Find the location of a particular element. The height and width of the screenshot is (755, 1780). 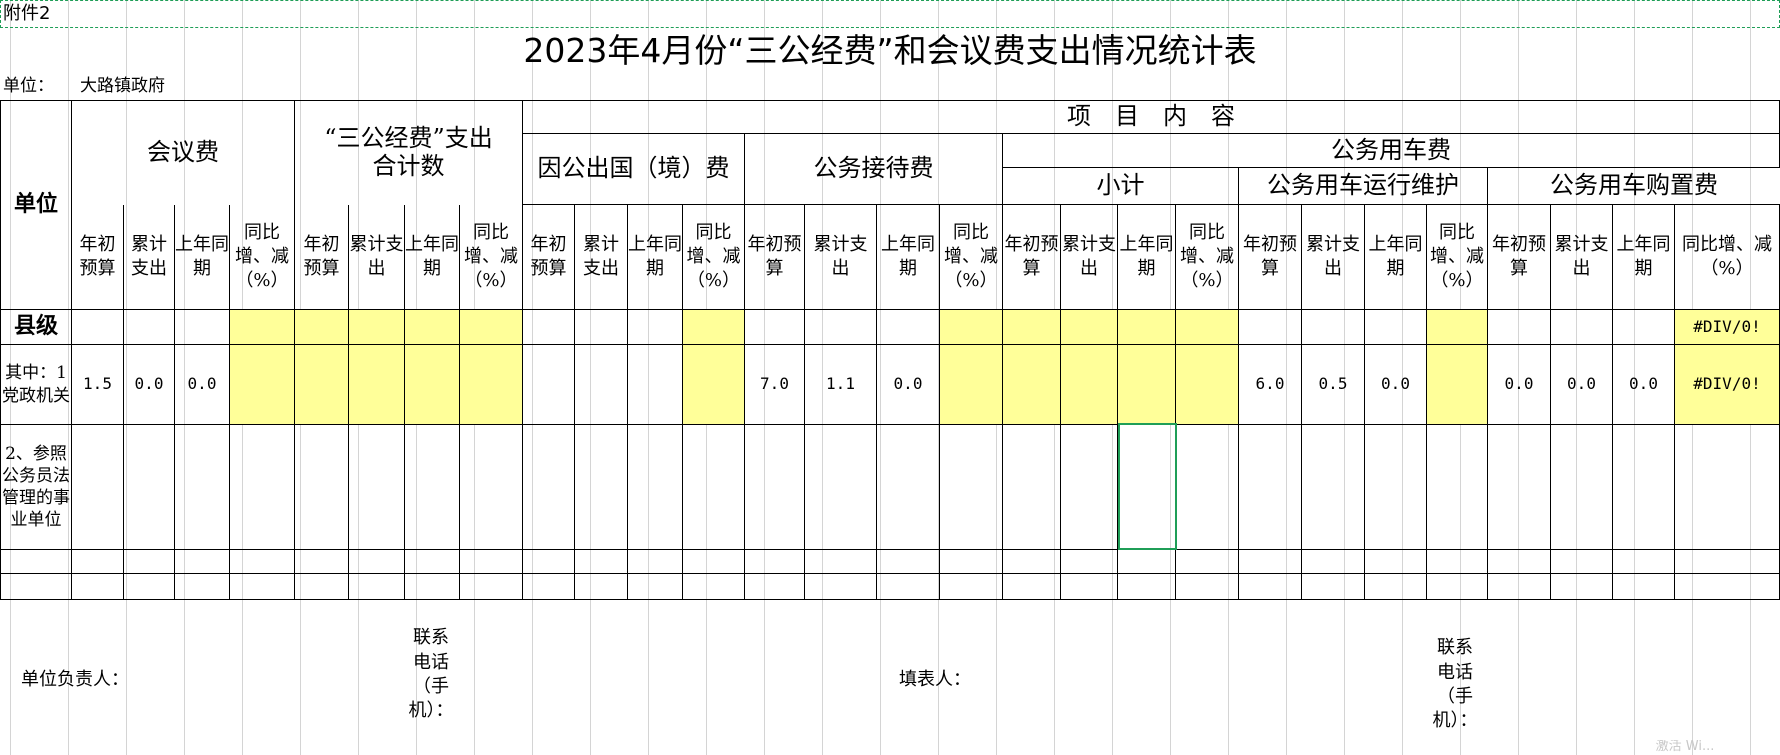

cell-party-c23 is located at coordinates (1457, 385).